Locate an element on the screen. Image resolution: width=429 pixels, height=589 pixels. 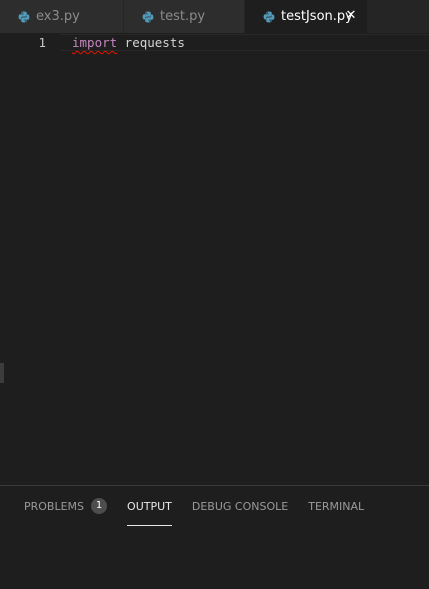
tab-testjson-py: testJson.py ✕ is located at coordinates (306, 16).